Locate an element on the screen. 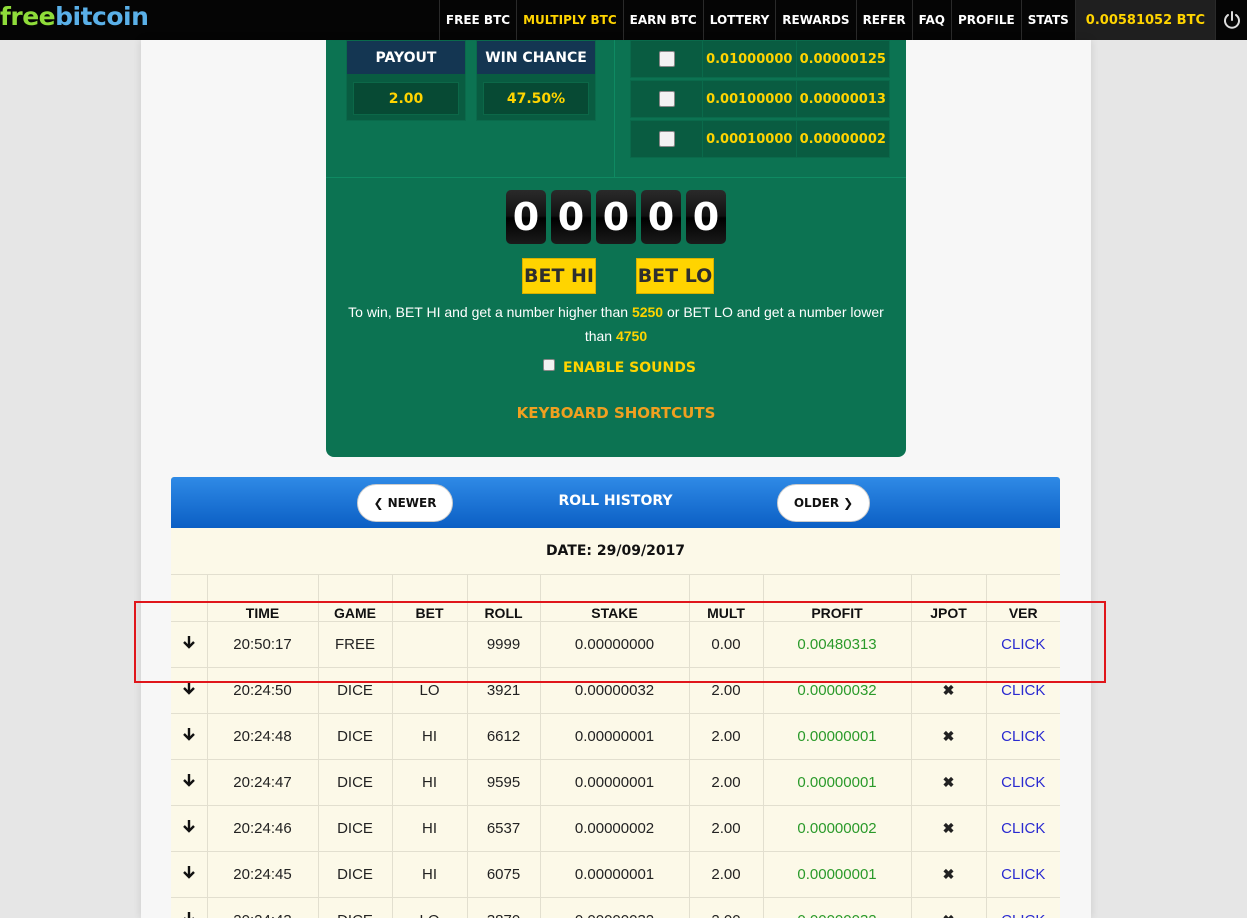 The image size is (1247, 918). nav-faq: FAQ is located at coordinates (931, 20).